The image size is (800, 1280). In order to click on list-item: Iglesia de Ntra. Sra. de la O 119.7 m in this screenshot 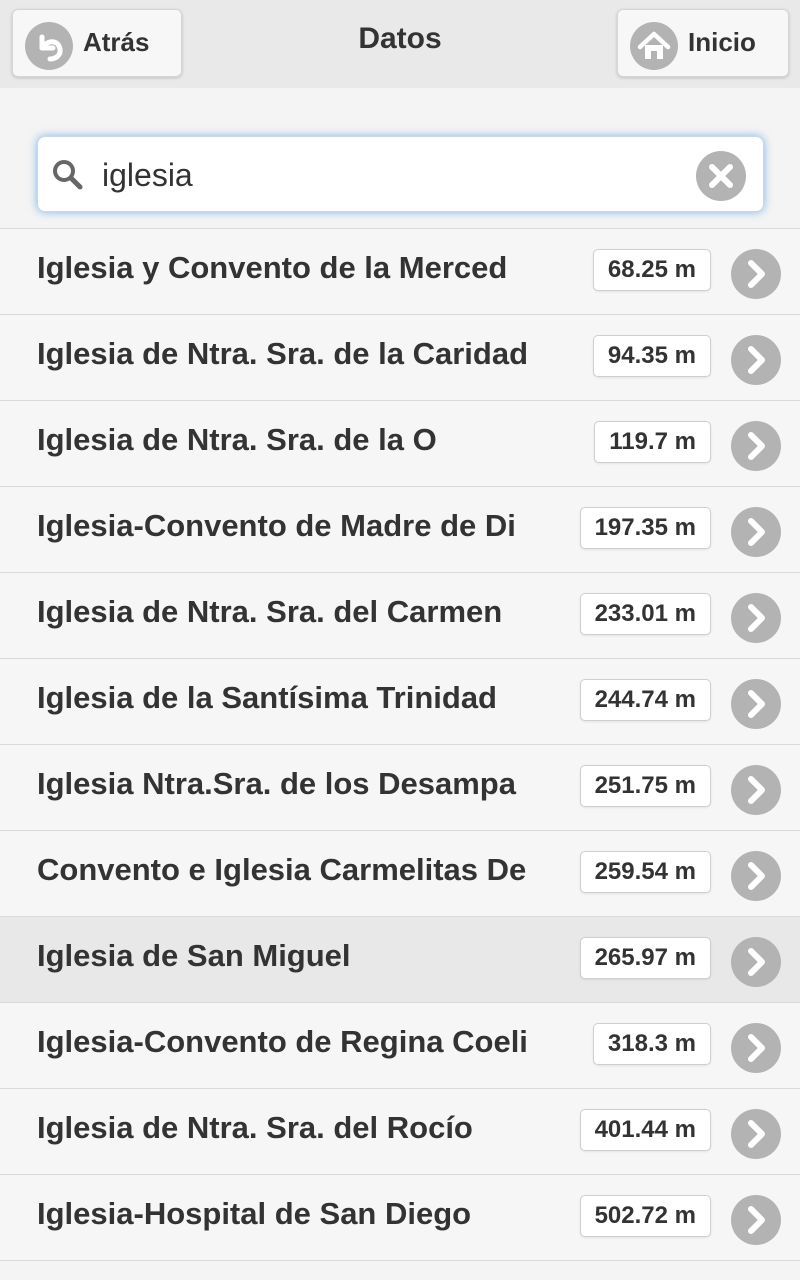, I will do `click(400, 444)`.